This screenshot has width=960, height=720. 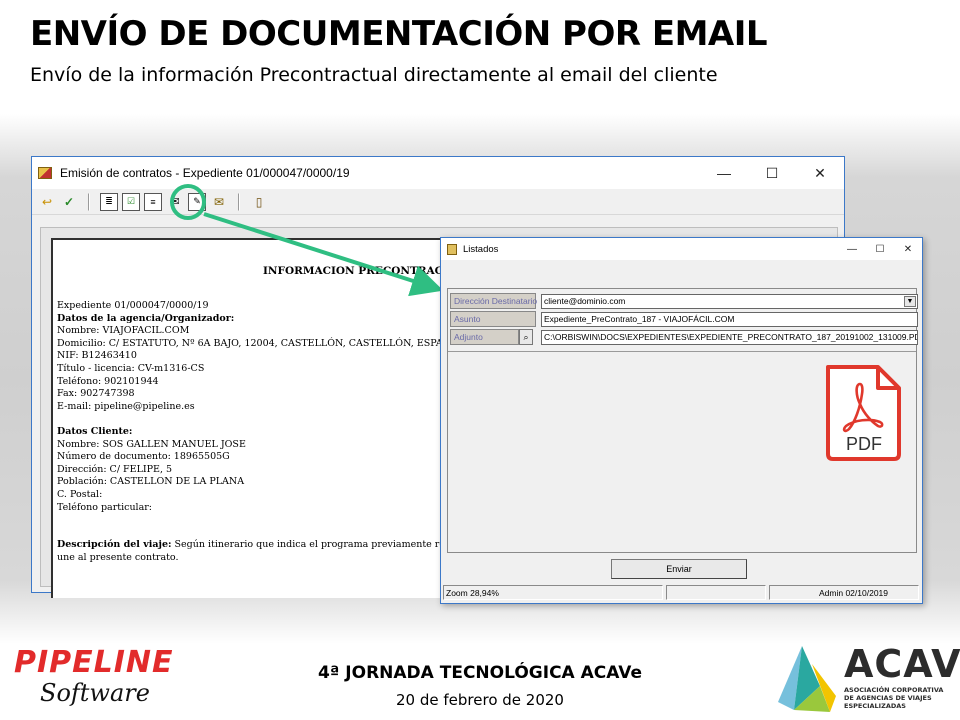 What do you see at coordinates (910, 301) in the screenshot?
I see `chevron-down-icon: ▼` at bounding box center [910, 301].